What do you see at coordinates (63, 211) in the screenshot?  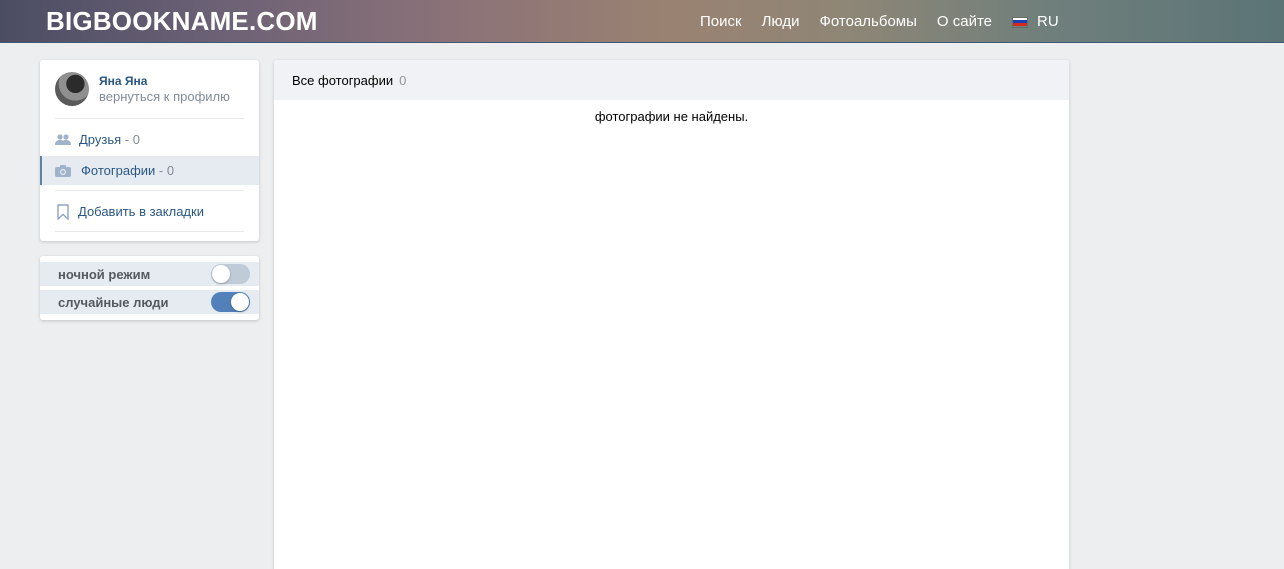 I see `bookmark-icon` at bounding box center [63, 211].